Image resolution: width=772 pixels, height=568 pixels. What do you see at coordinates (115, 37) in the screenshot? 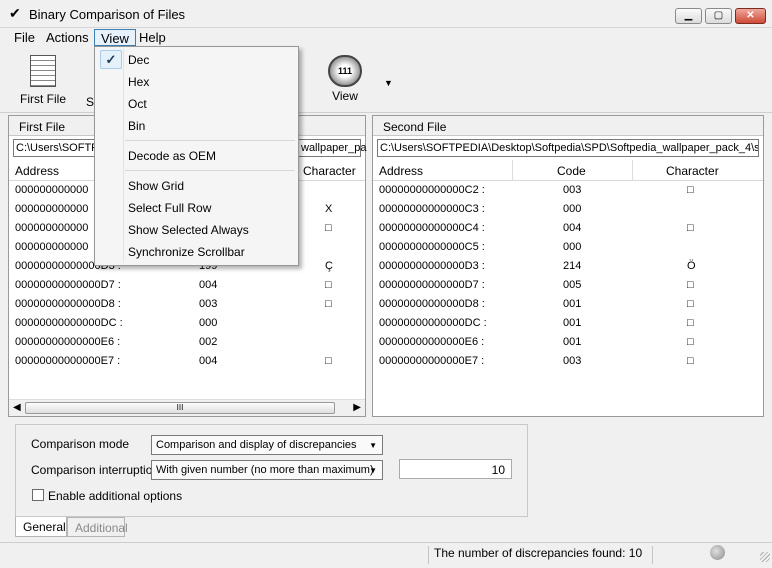
I see `menu-view: View` at bounding box center [115, 37].